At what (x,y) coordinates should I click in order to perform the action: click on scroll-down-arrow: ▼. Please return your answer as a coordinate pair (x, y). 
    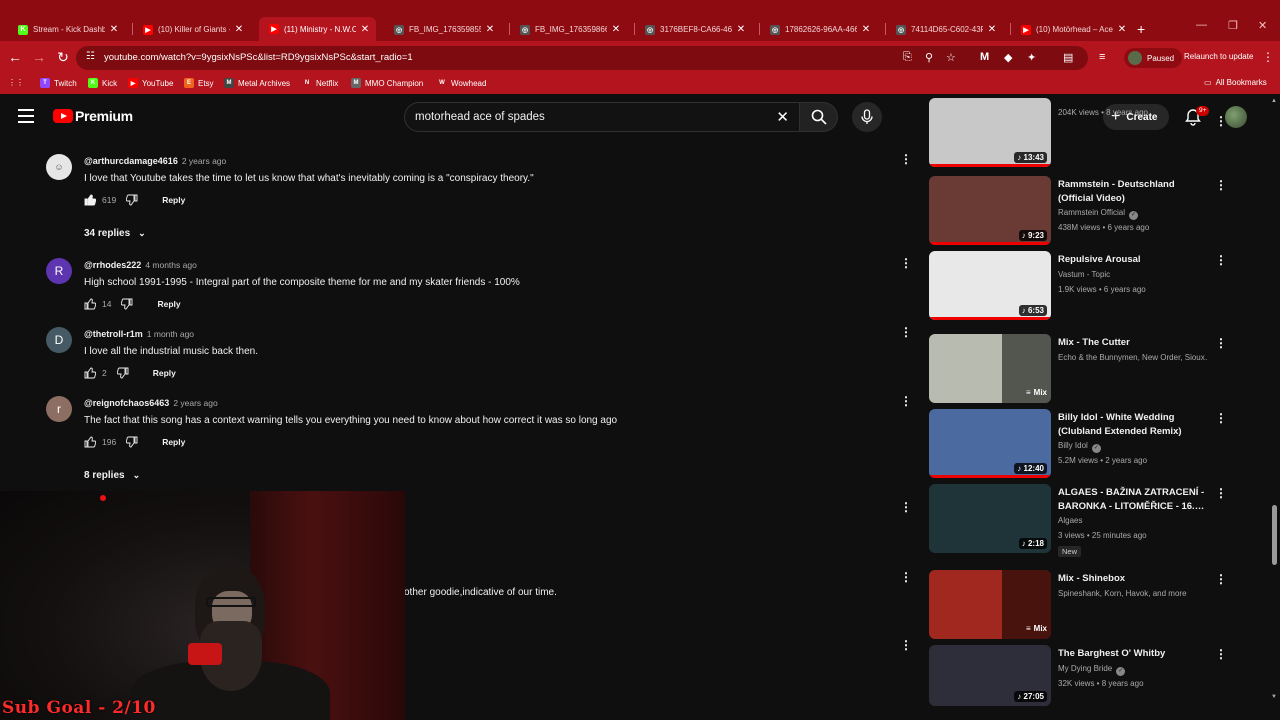
    Looking at the image, I should click on (1274, 697).